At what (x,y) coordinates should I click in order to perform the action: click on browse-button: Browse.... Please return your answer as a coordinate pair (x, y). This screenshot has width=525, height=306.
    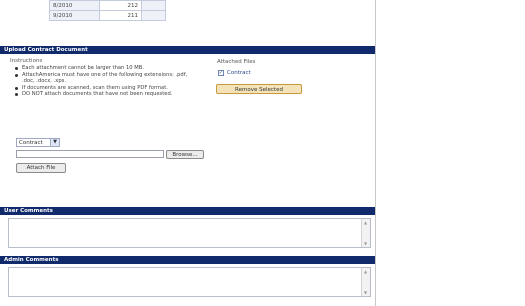
    Looking at the image, I should click on (185, 154).